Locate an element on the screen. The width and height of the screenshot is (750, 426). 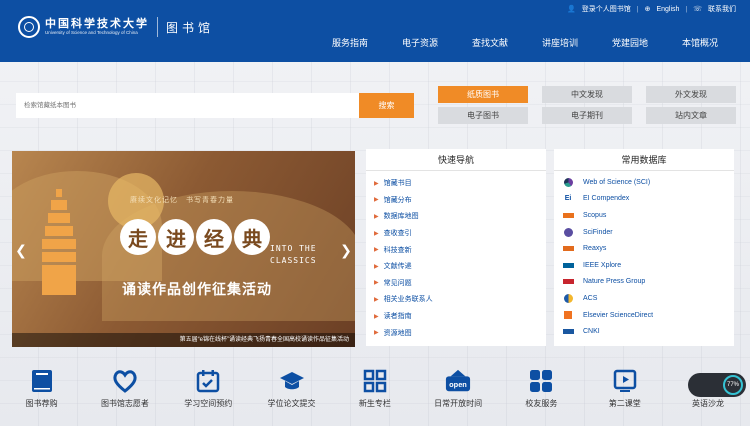
quick-nav-label: 资源地图 is located at coordinates (397, 333).